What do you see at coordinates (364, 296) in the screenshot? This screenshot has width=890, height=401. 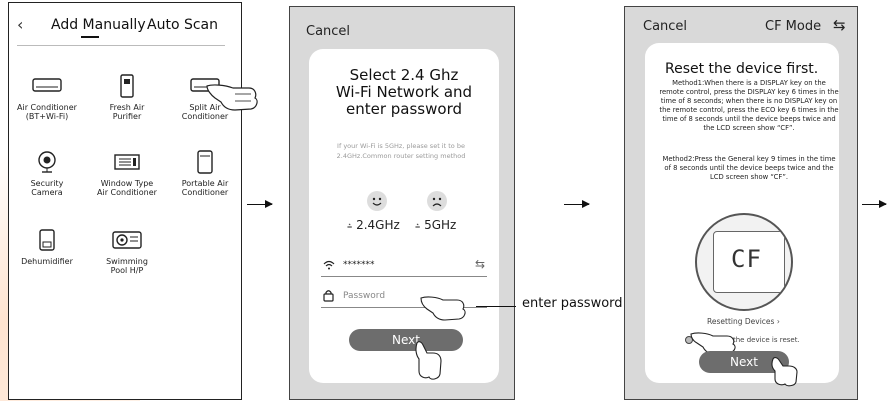 I see `password-placeholder: Password` at bounding box center [364, 296].